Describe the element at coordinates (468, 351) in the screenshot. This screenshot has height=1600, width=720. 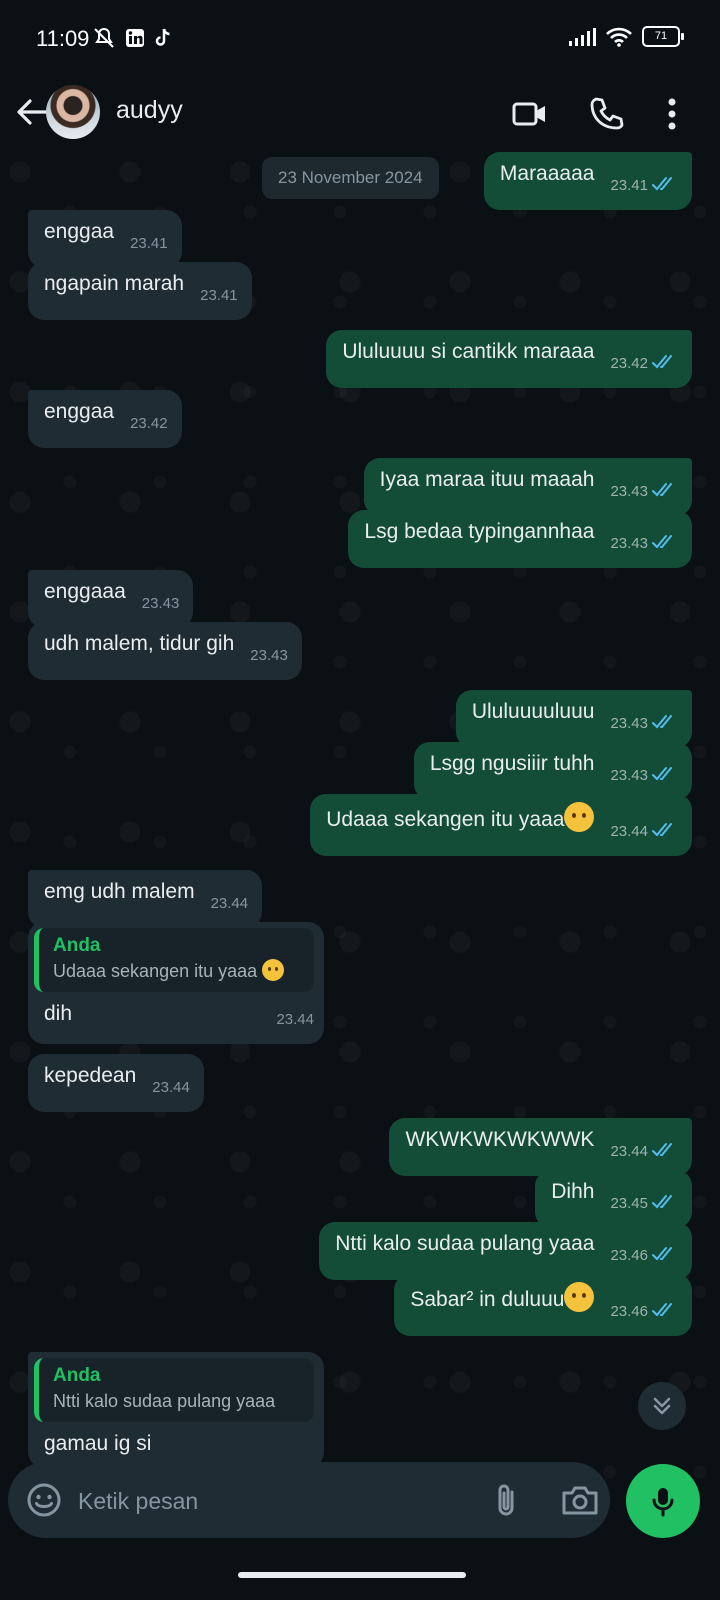
I see `message-text: Ululuuuu si cantikk maraaa` at that location.